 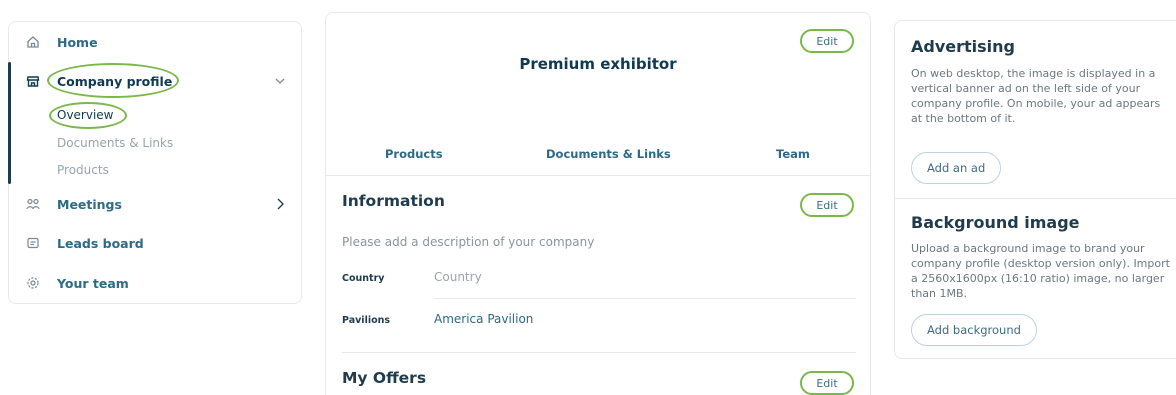 I want to click on tab-team: Team, so click(x=793, y=154).